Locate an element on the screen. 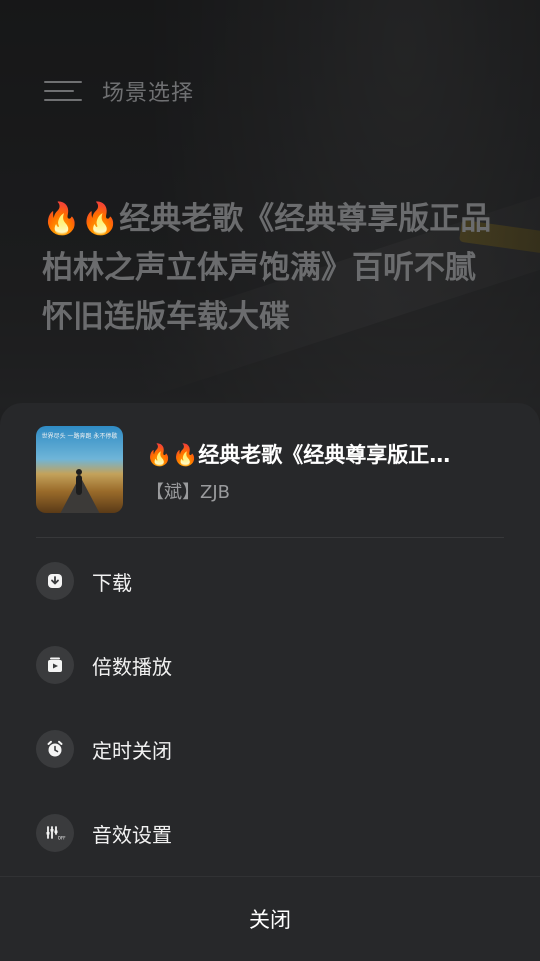  close-button: 关闭 is located at coordinates (270, 918).